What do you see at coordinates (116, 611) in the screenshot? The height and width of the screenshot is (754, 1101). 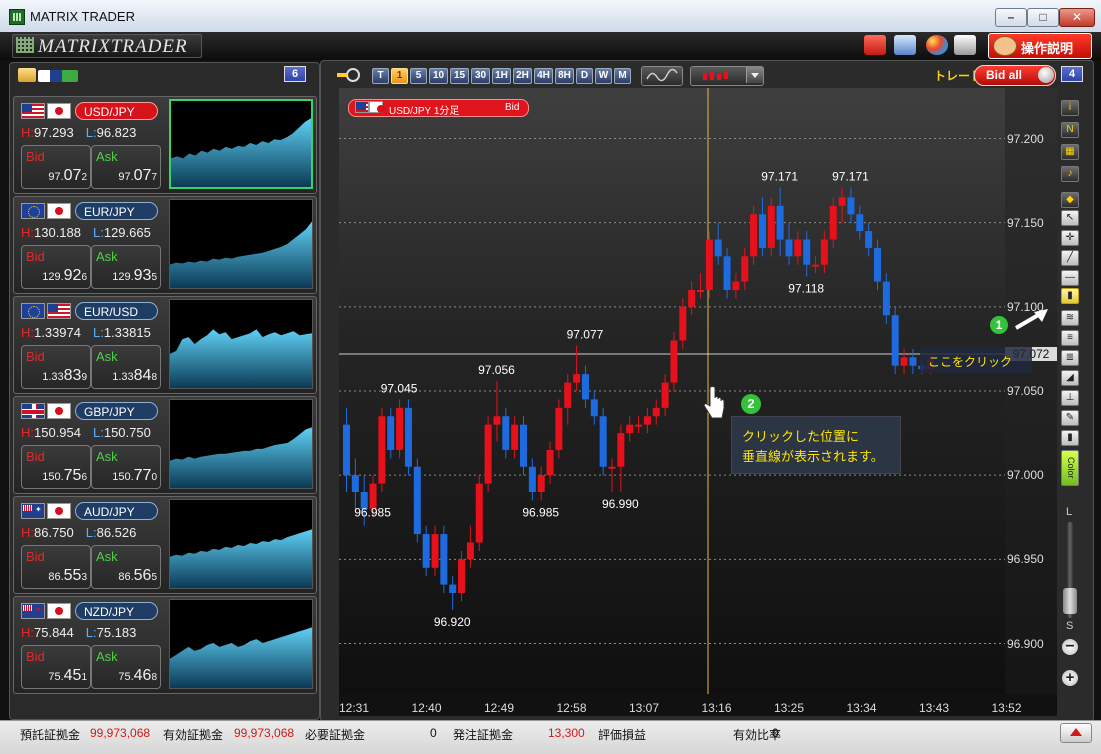 I see `pair-name: NZD/JPY` at bounding box center [116, 611].